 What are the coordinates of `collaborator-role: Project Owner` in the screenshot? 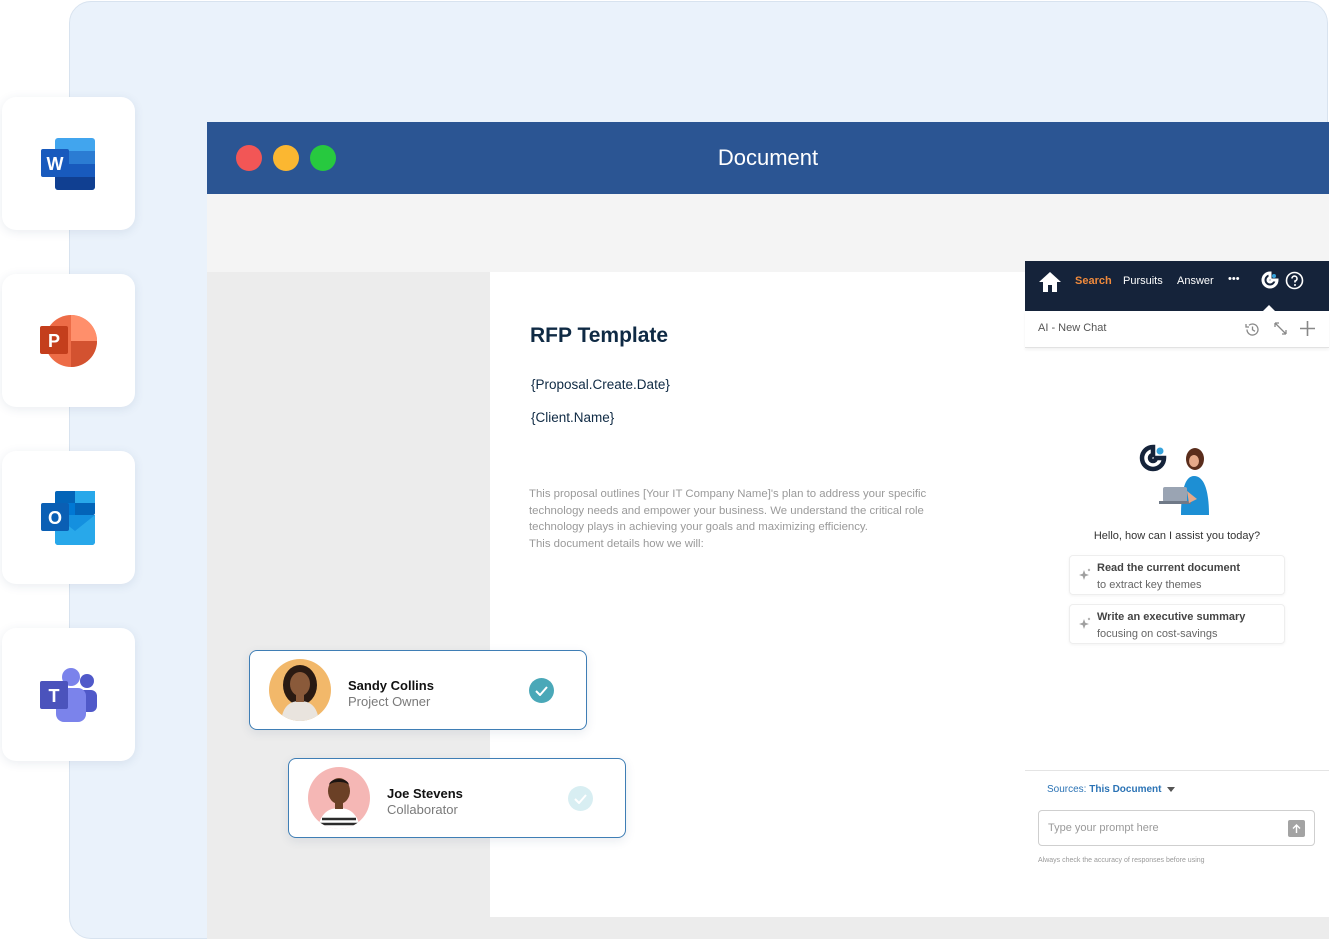 It's located at (389, 701).